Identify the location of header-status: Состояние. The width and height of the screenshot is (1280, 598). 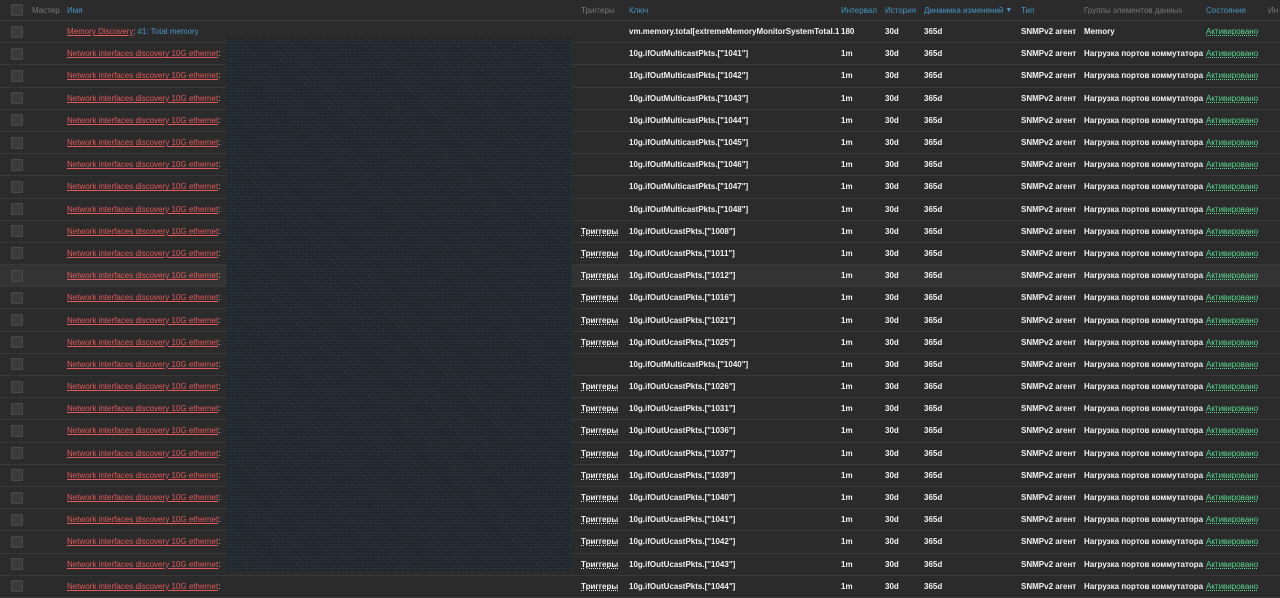
(1236, 10).